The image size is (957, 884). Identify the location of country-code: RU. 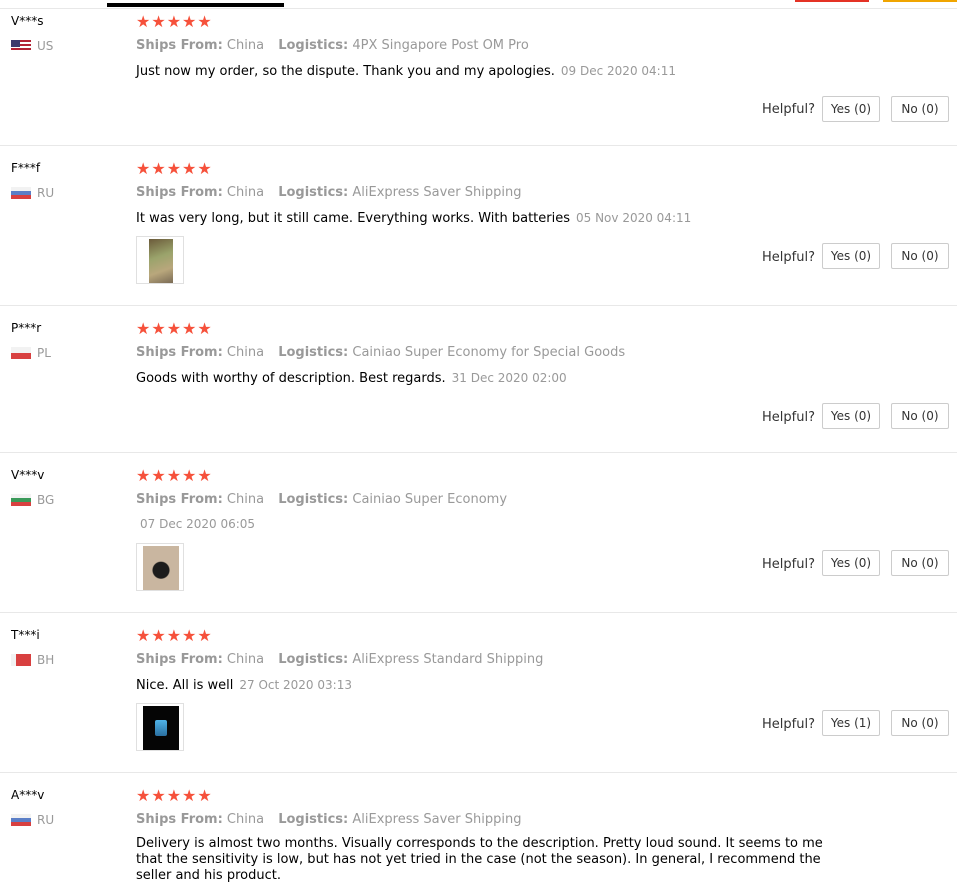
(46, 820).